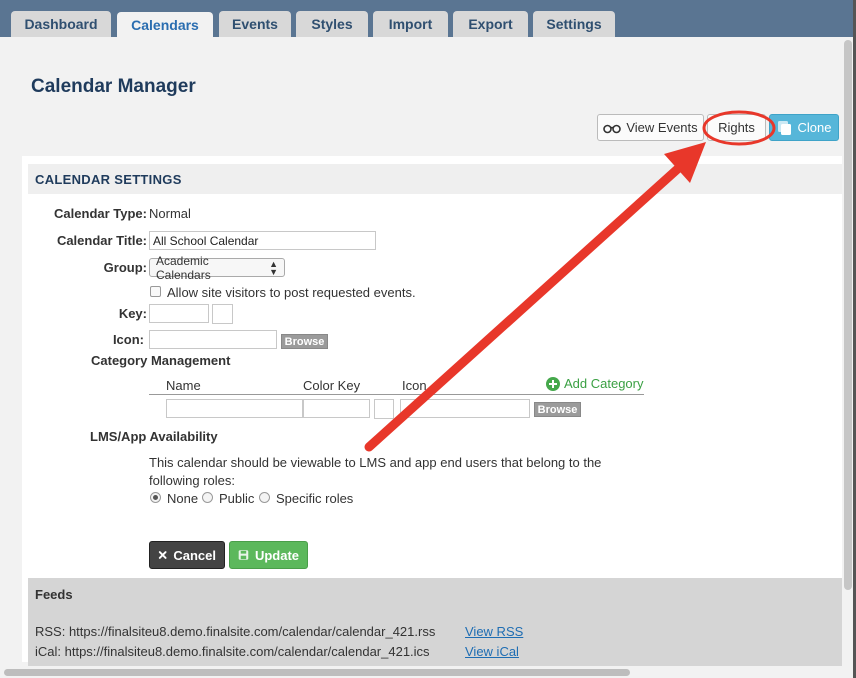 The height and width of the screenshot is (678, 856). What do you see at coordinates (739, 128) in the screenshot?
I see `highlight-circle` at bounding box center [739, 128].